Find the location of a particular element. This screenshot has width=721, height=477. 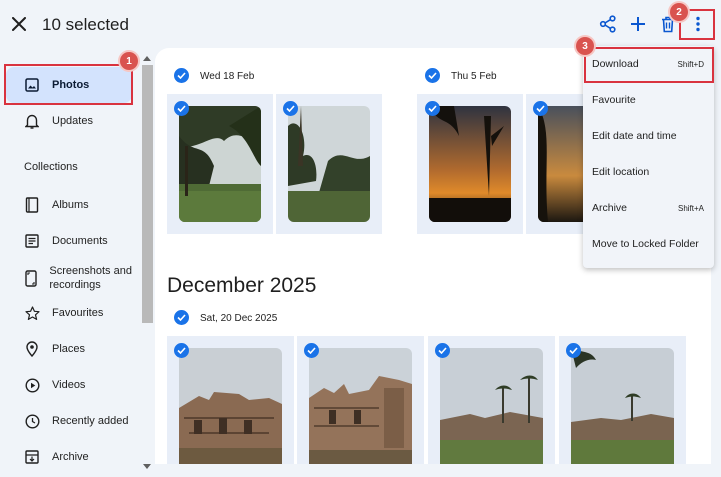

sidebar-item-archive: Archive is located at coordinates (69, 457).